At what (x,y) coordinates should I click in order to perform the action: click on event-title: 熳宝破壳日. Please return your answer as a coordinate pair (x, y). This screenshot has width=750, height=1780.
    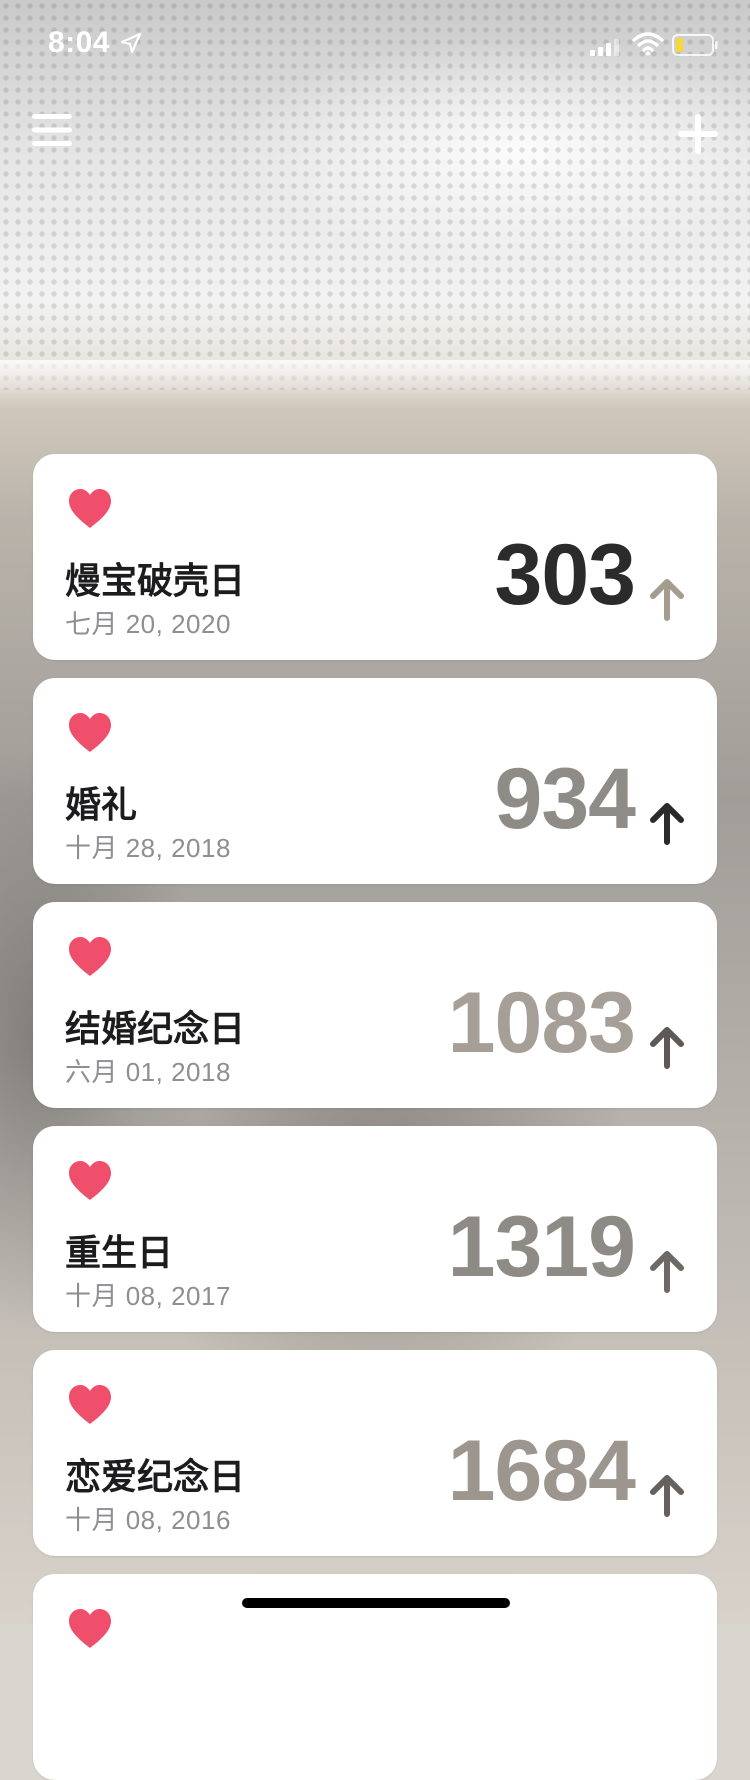
    Looking at the image, I should click on (155, 580).